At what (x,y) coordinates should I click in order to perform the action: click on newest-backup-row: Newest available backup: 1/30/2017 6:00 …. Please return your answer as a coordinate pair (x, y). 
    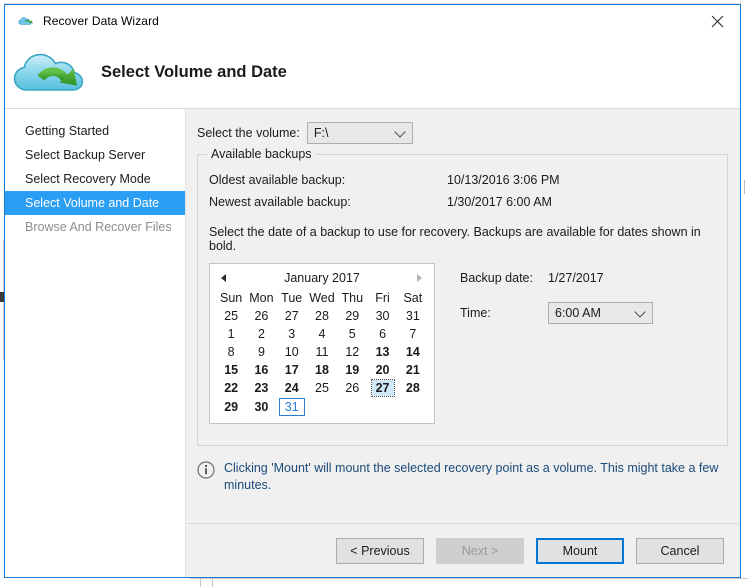
    Looking at the image, I should click on (468, 202).